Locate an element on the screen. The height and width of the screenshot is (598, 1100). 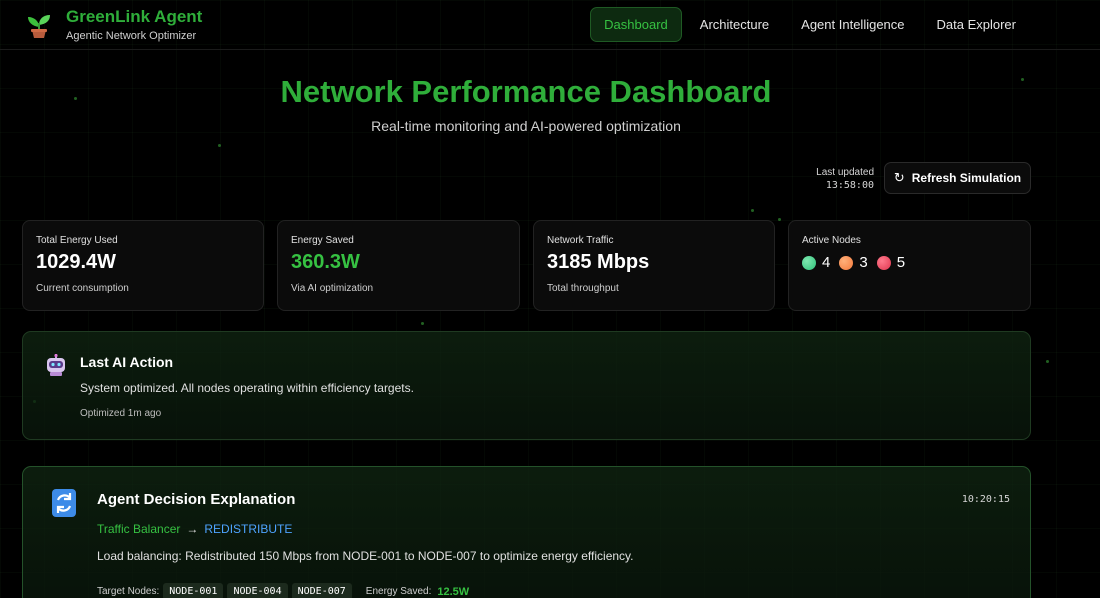
decision-title: Agent Decision Explanation is located at coordinates (196, 499).